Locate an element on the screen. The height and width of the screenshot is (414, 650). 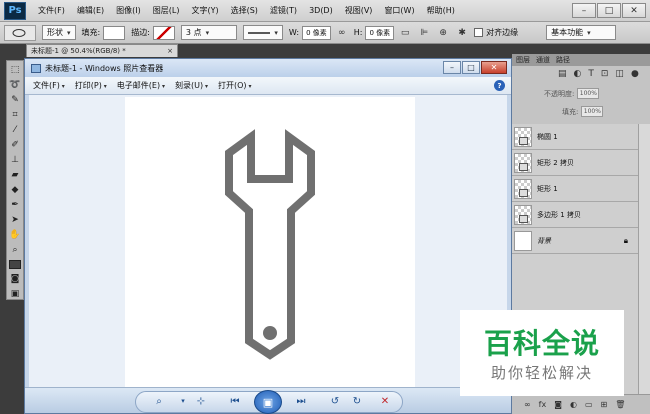
viewer-menu-open: 打开(O) is located at coordinates (234, 85).